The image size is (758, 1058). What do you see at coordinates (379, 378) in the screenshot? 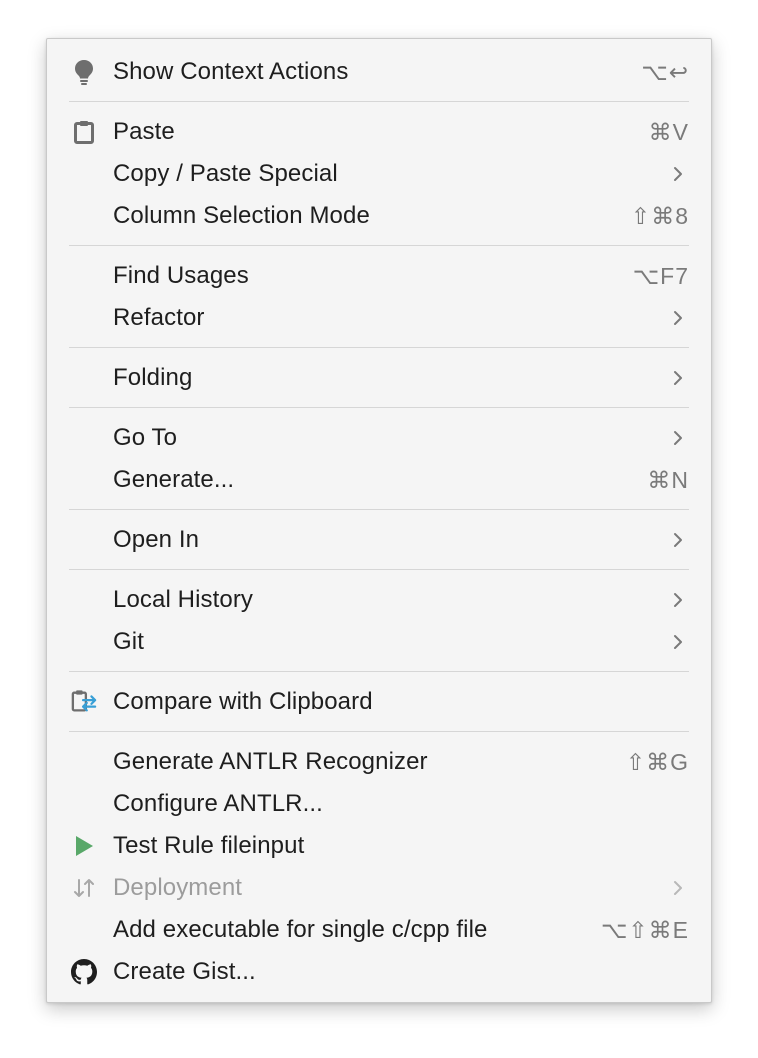
I see `menu-item-folding: Folding` at bounding box center [379, 378].